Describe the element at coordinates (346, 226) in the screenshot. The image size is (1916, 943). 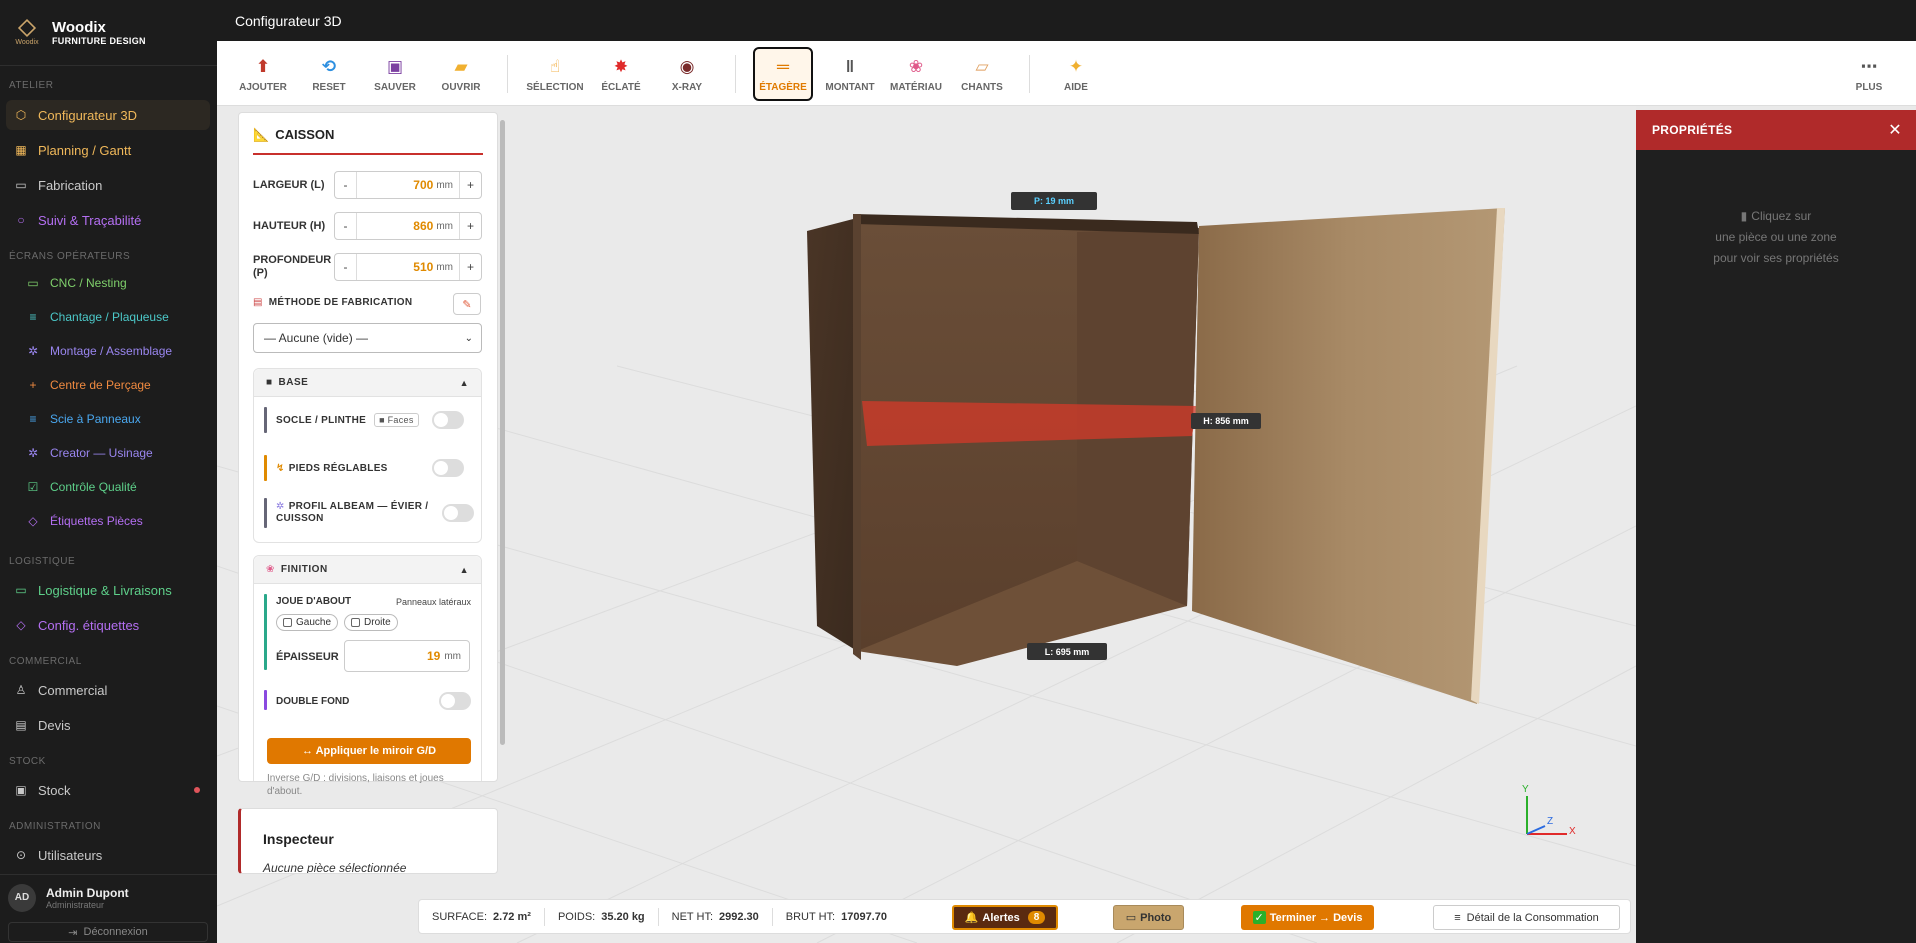
I see `hauteur-minus-button: -` at that location.